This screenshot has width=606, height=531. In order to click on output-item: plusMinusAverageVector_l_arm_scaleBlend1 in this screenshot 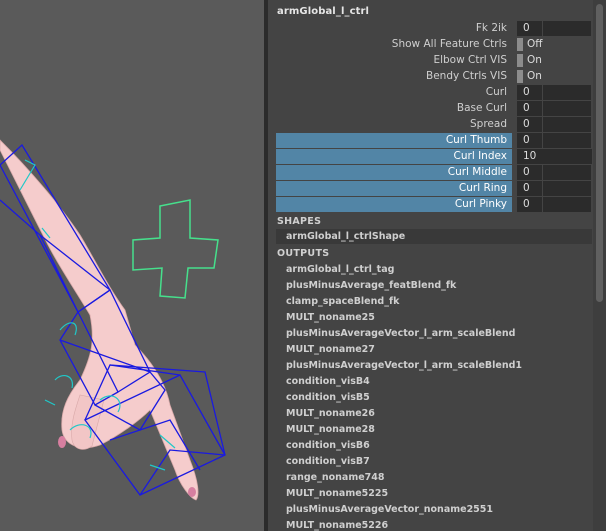, I will do `click(404, 365)`.